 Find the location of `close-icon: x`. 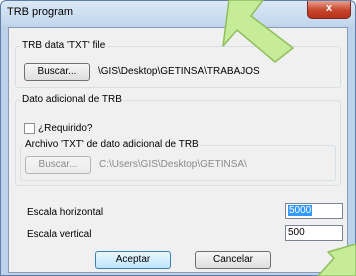

close-icon: x is located at coordinates (329, 8).